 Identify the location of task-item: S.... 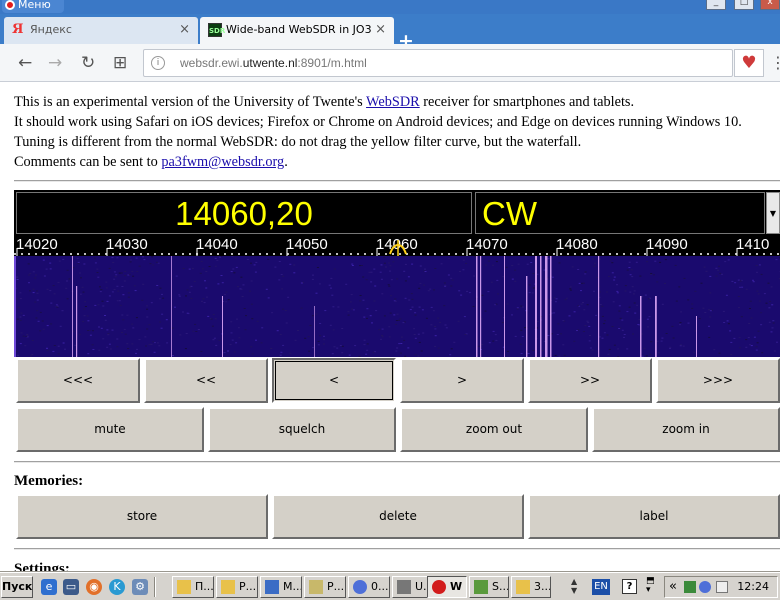
(489, 587).